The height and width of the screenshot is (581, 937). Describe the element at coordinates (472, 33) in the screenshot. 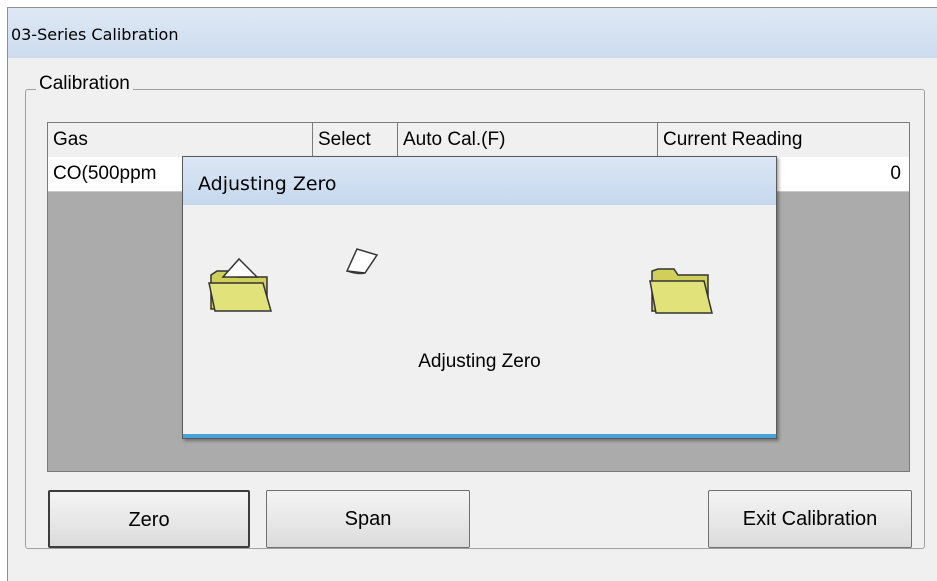

I see `window-titlebar: 03-Series Calibration` at that location.